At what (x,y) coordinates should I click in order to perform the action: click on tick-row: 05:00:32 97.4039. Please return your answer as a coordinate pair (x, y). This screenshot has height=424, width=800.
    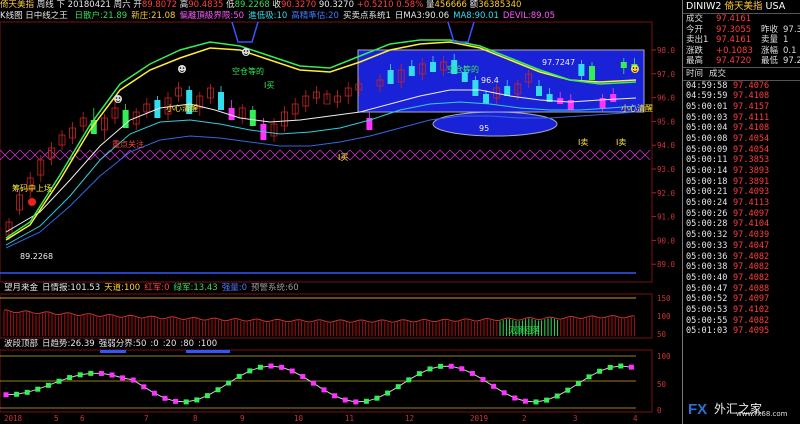
    Looking at the image, I should click on (741, 235).